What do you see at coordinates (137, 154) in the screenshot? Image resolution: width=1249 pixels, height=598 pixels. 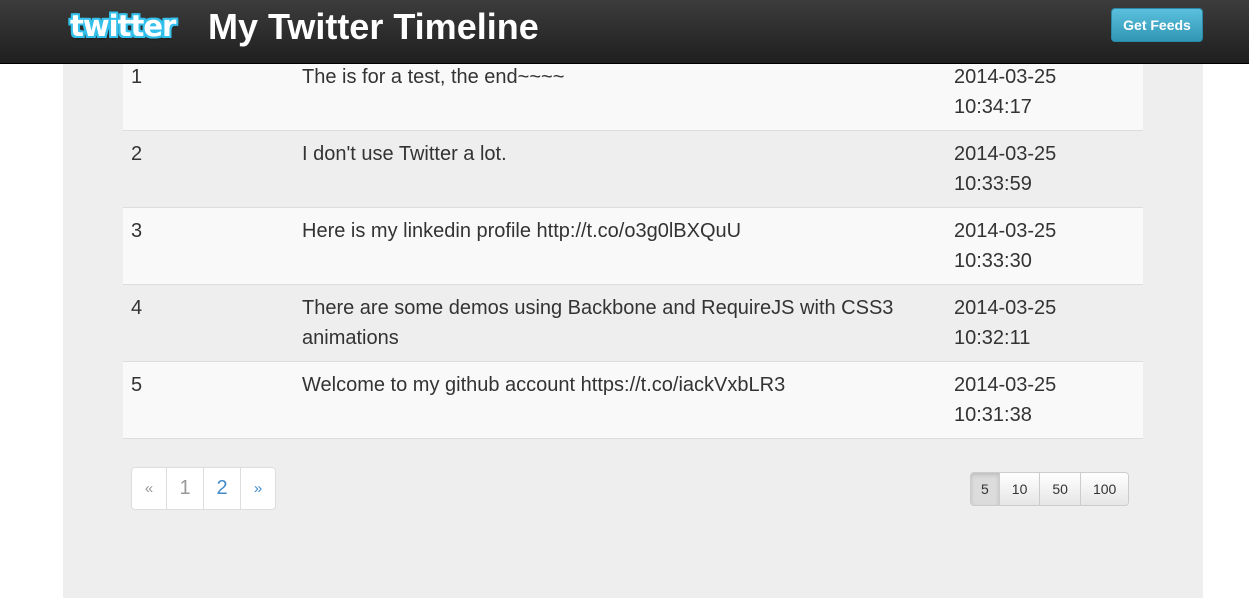 I see `tweet-number: 2` at bounding box center [137, 154].